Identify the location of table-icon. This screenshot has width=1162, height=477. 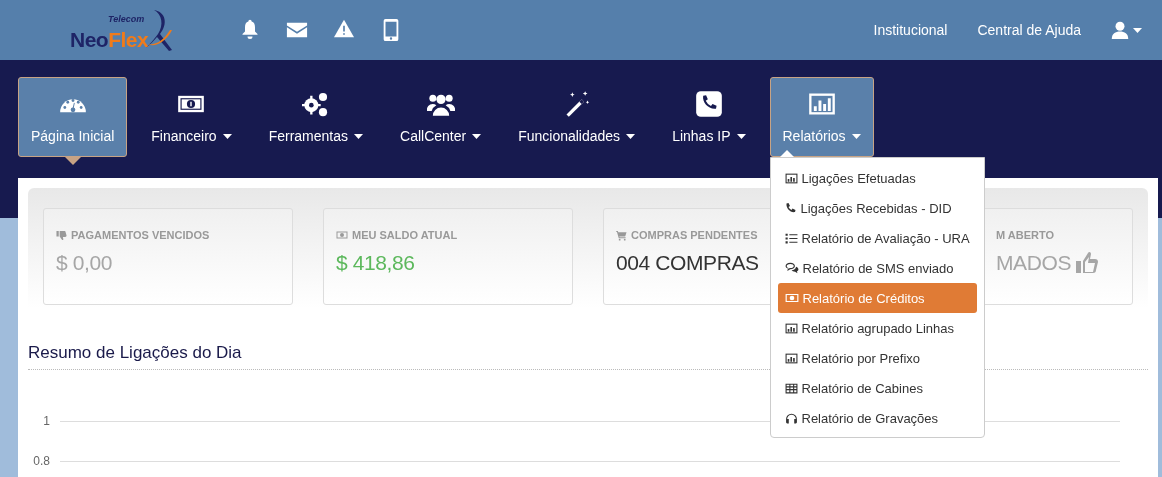
(791, 388).